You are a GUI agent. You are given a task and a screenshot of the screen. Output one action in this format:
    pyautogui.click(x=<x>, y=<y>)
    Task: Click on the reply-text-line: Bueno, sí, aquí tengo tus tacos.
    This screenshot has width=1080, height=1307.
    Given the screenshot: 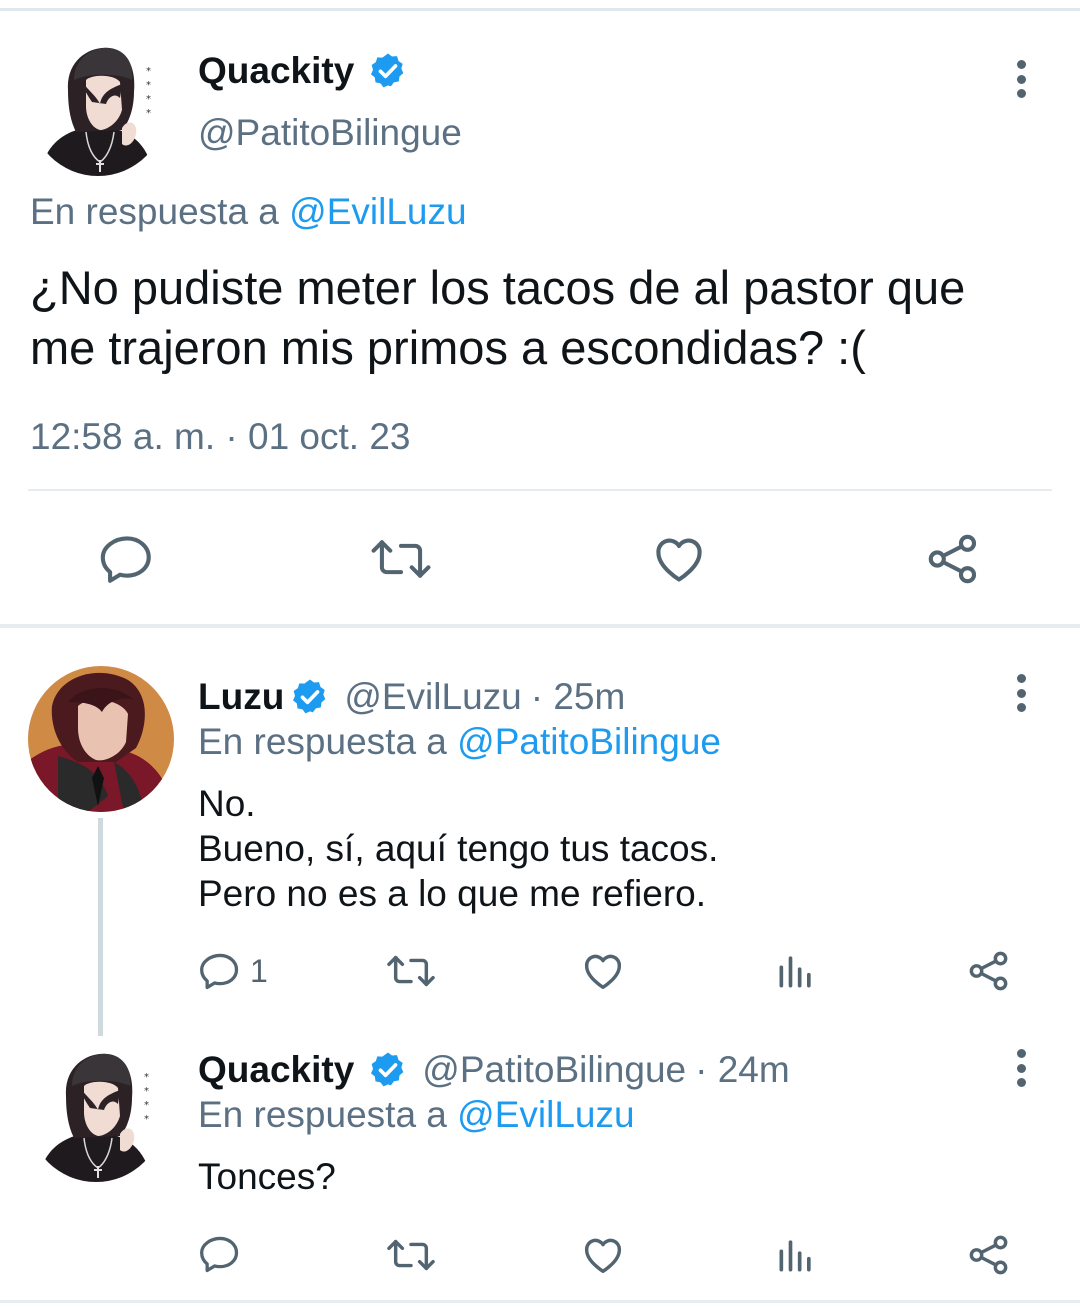 What is the action you would take?
    pyautogui.click(x=458, y=848)
    